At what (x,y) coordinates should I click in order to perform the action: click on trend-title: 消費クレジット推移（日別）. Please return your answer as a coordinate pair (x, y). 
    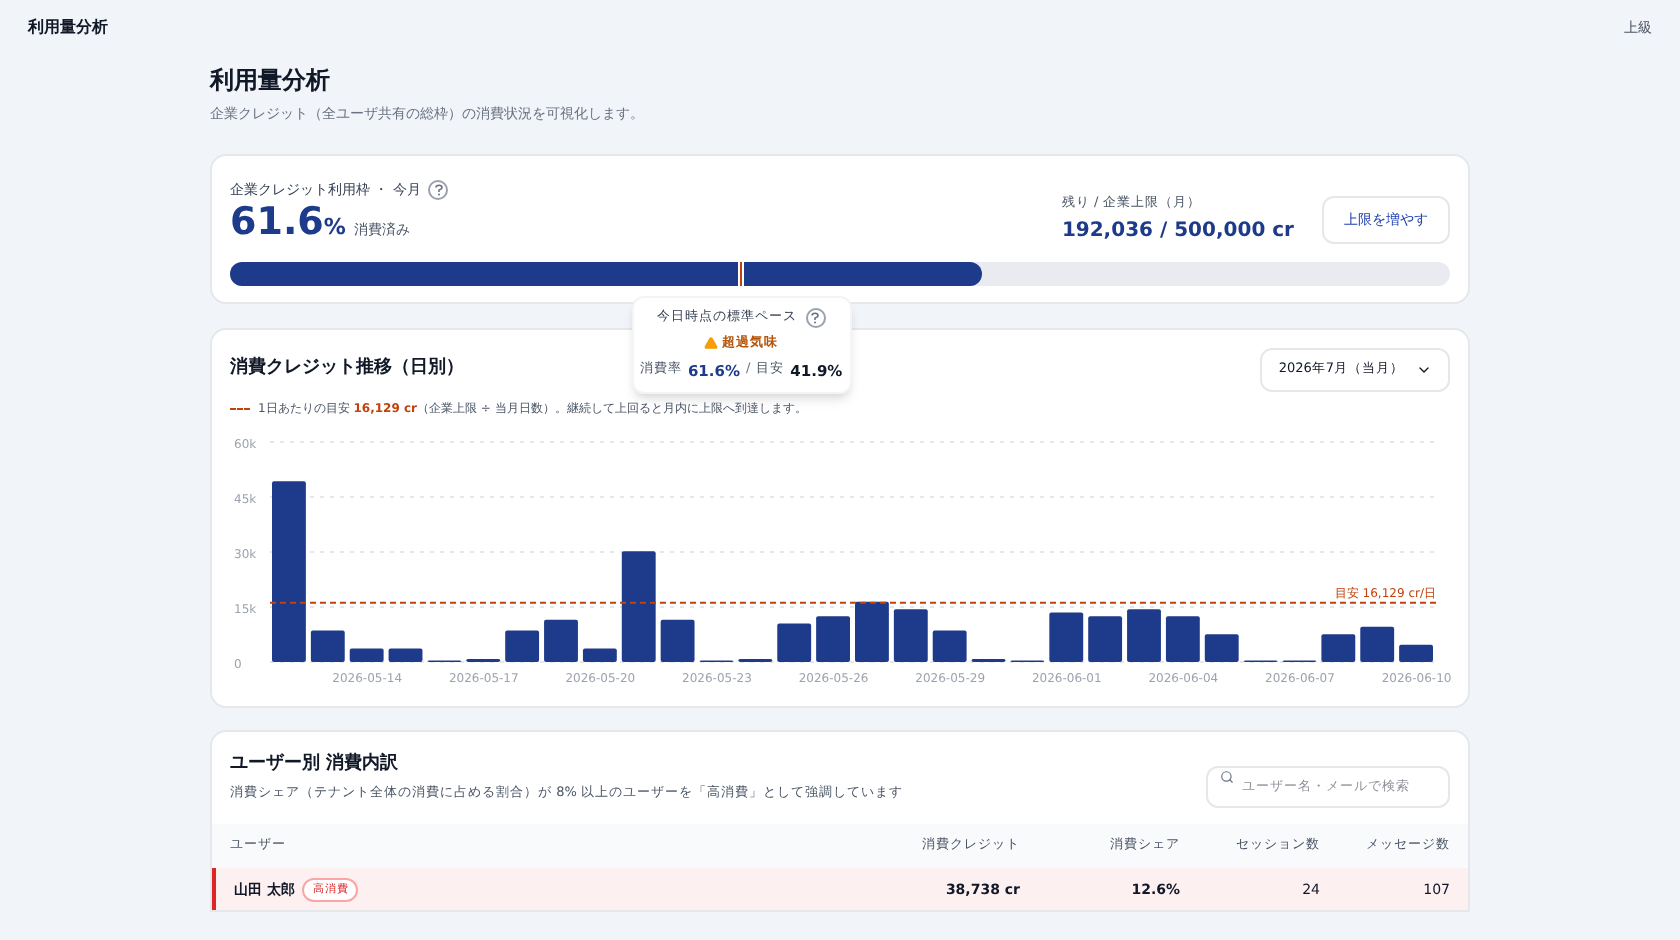
    Looking at the image, I should click on (347, 368).